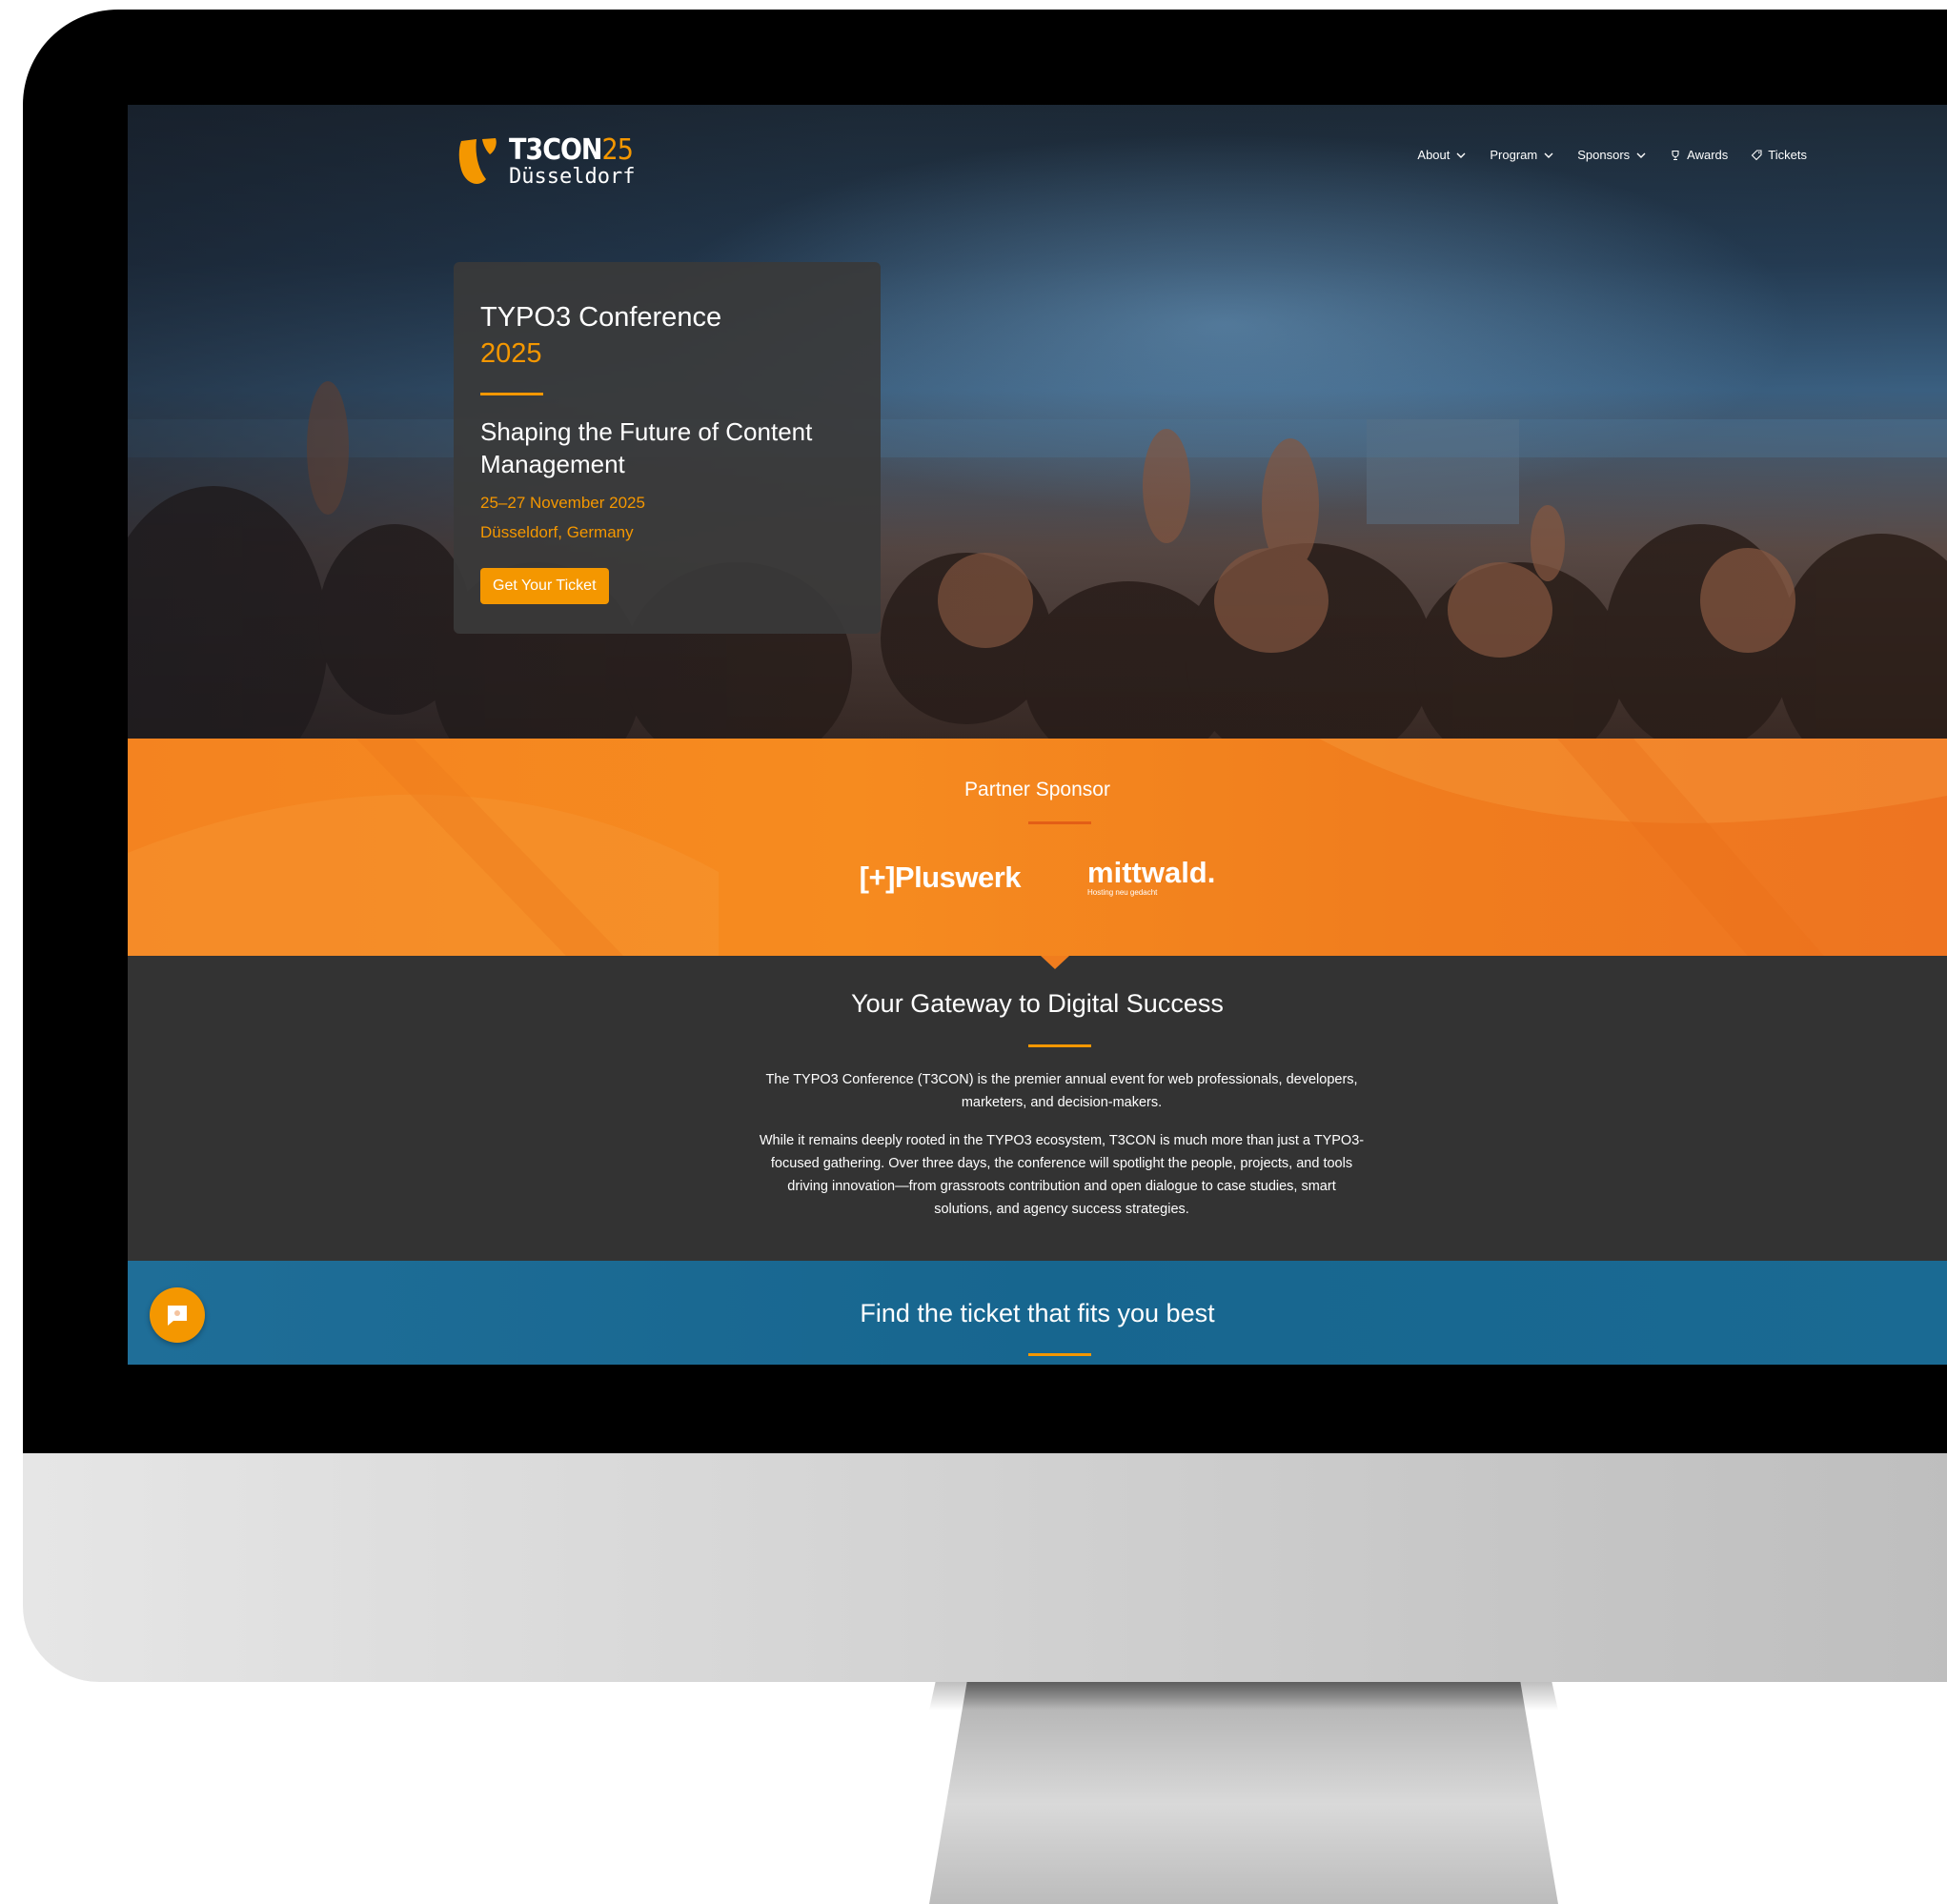 Image resolution: width=1947 pixels, height=1904 pixels. What do you see at coordinates (1037, 1003) in the screenshot?
I see `intro-title: Your Gateway to Digital Success` at bounding box center [1037, 1003].